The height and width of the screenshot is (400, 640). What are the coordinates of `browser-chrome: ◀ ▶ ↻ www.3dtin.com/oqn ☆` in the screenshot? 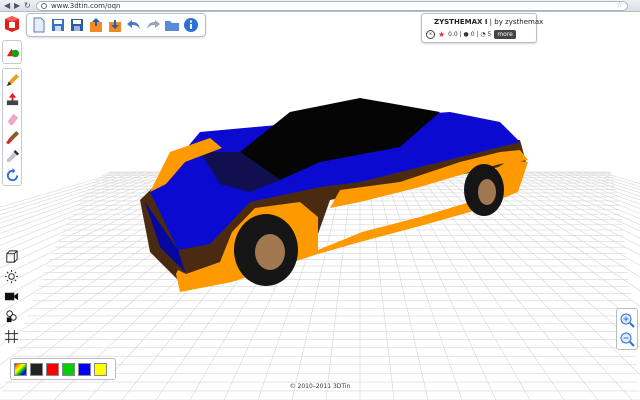 It's located at (320, 6).